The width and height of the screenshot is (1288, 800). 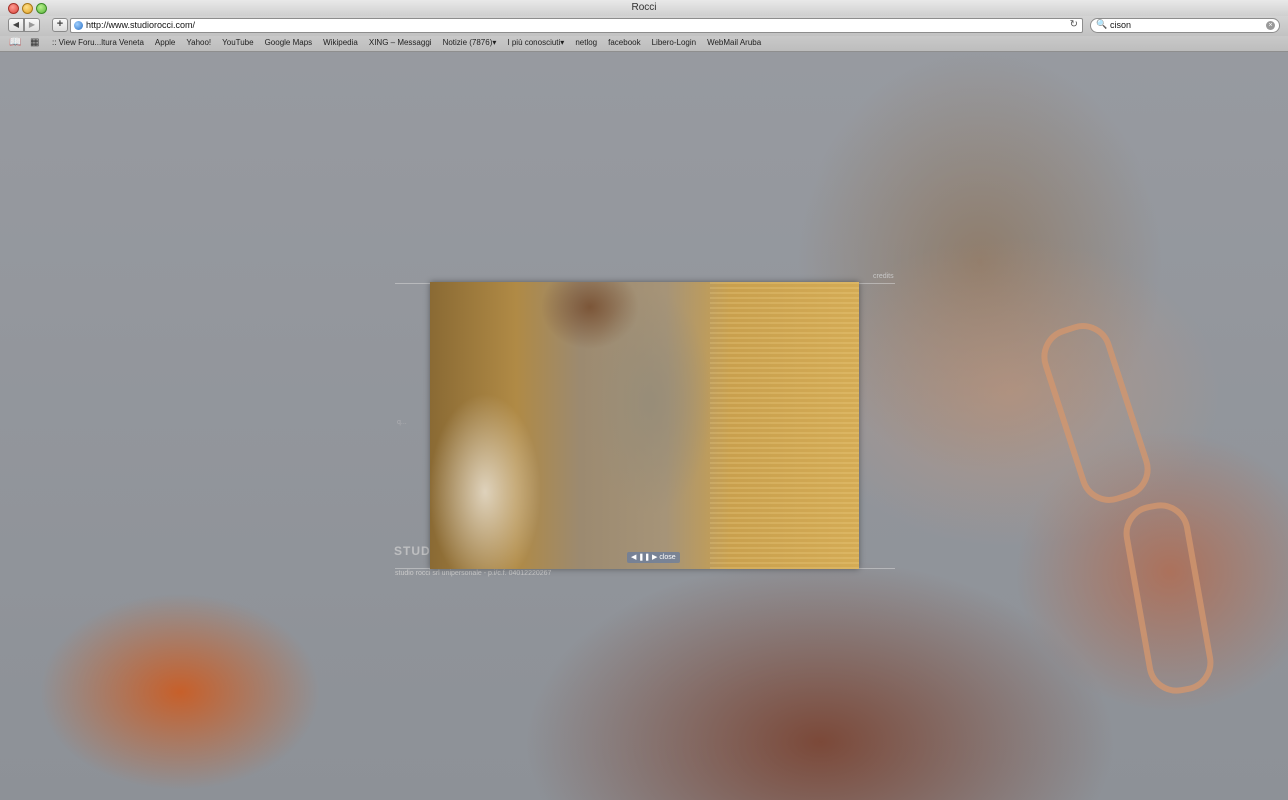 What do you see at coordinates (340, 42) in the screenshot?
I see `bookmark-item: Wikipedia` at bounding box center [340, 42].